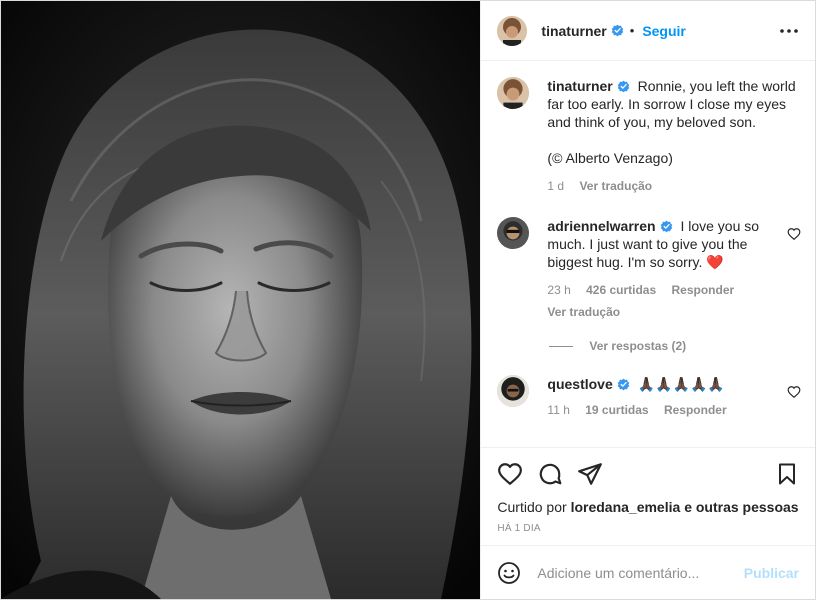 The width and height of the screenshot is (816, 600). What do you see at coordinates (550, 474) in the screenshot?
I see `comment-bubble-icon` at bounding box center [550, 474].